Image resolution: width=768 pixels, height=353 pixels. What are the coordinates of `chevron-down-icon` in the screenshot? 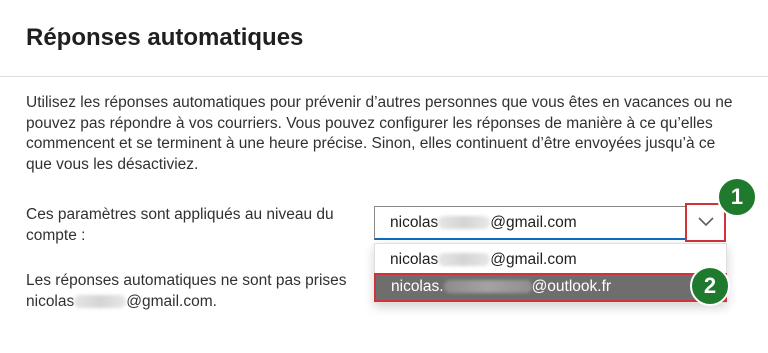 It's located at (706, 222).